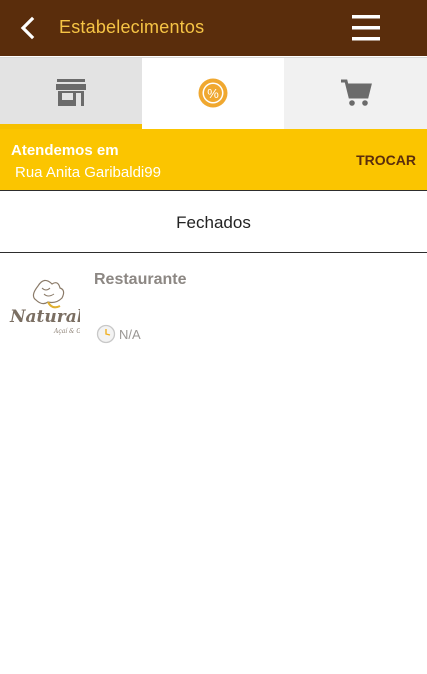  I want to click on hamburger-menu-icon, so click(366, 28).